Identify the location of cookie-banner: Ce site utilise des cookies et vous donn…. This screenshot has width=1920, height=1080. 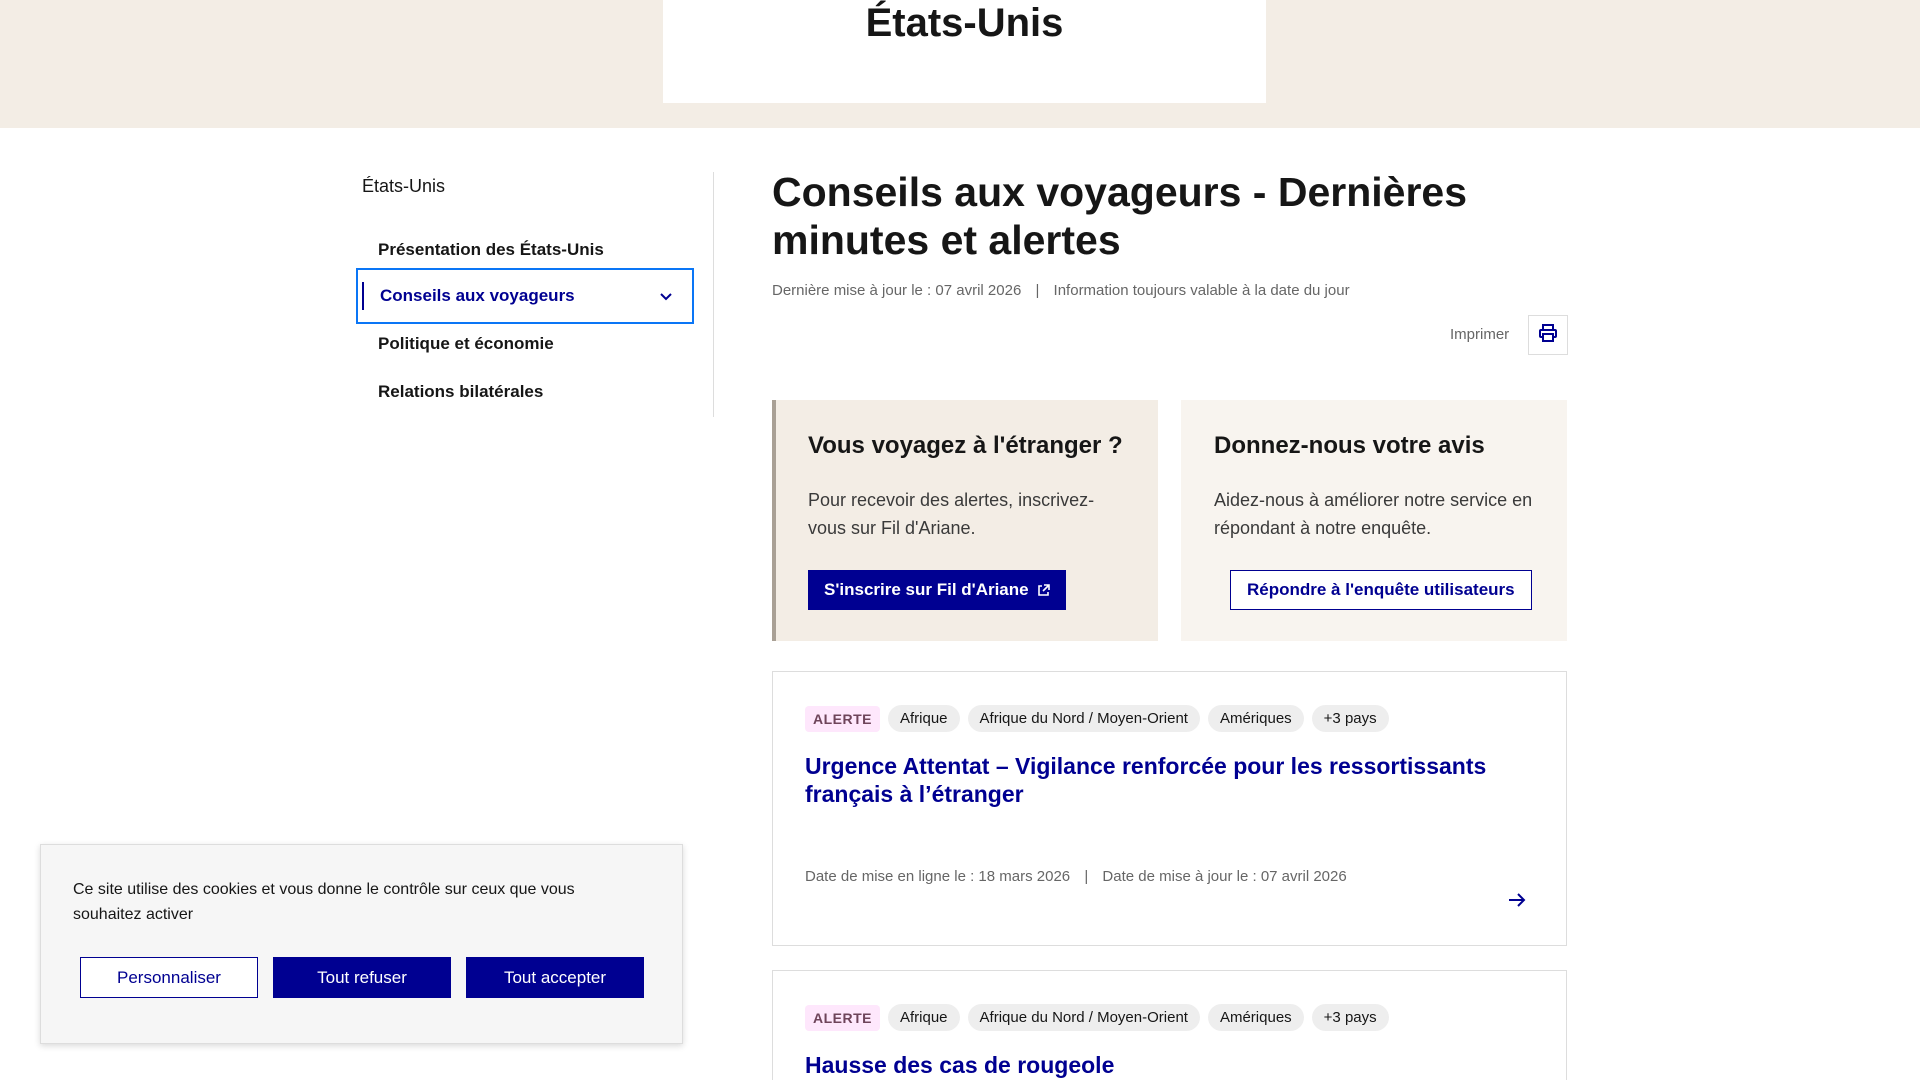
(361, 944).